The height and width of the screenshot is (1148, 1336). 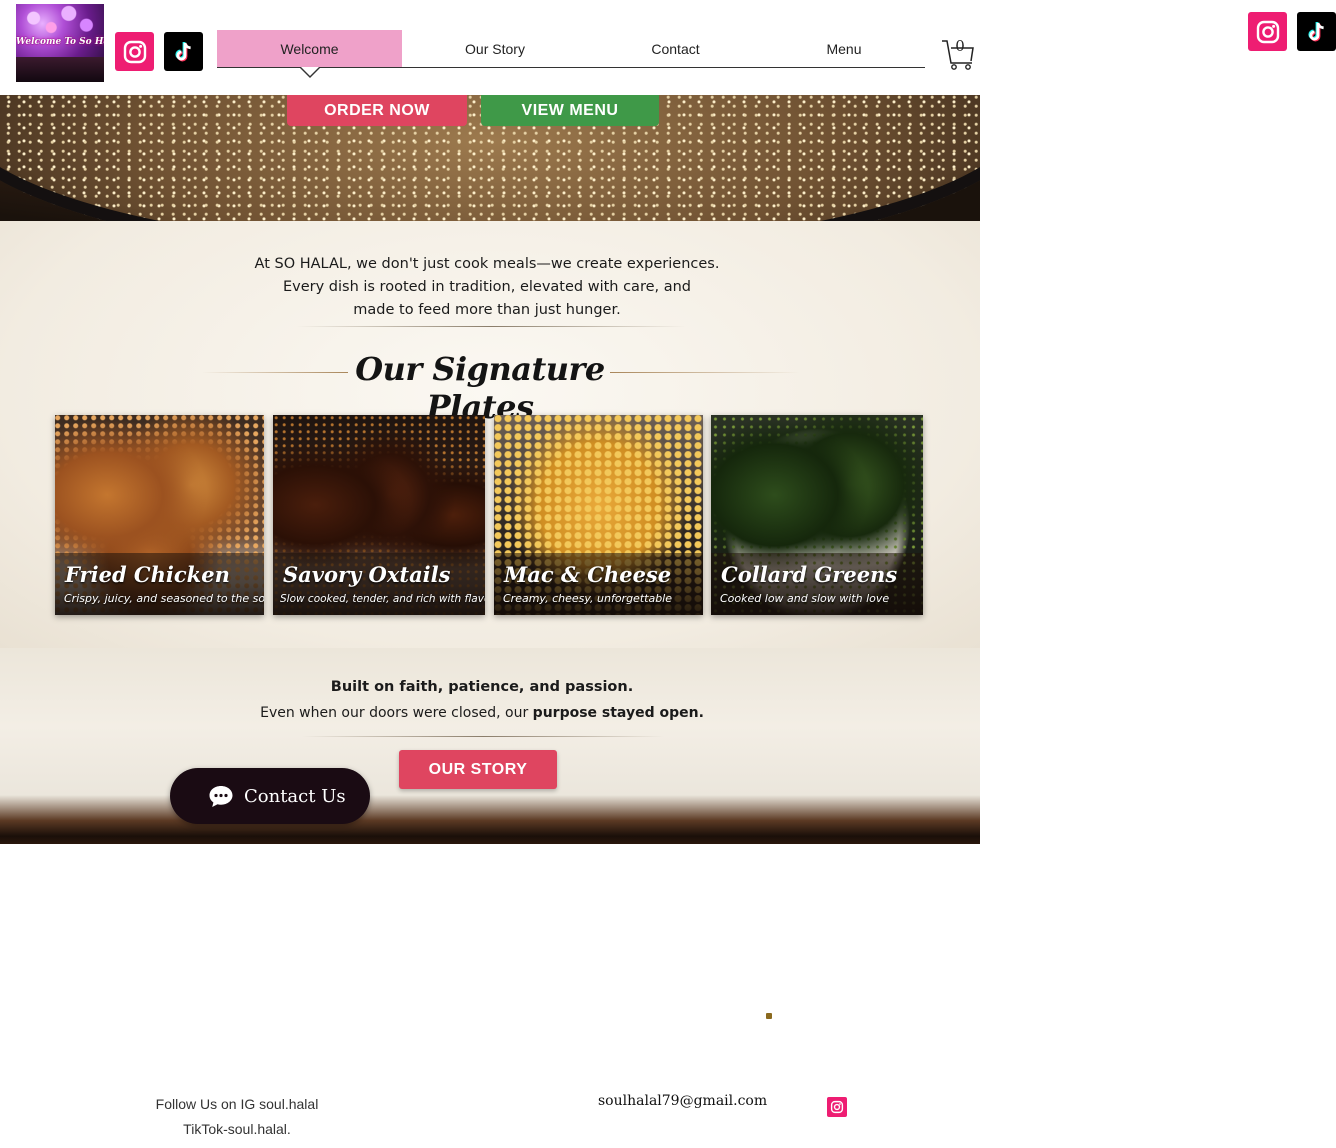 I want to click on plate-description: Crispy, juicy, and seasoned to the soul, so click(x=164, y=598).